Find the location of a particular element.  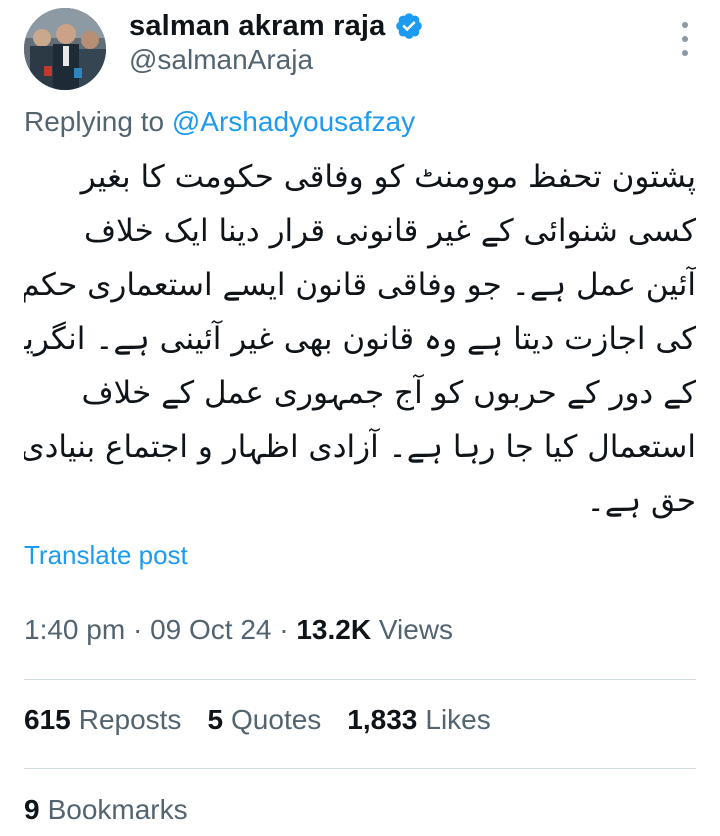

reposts-label: Reposts is located at coordinates (130, 719).